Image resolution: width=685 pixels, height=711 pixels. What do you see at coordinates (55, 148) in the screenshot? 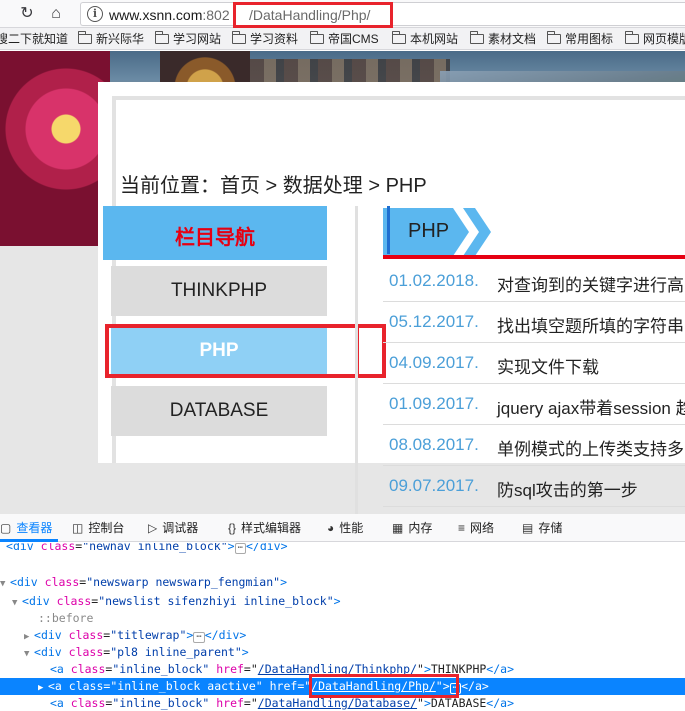
I see `banner-decoration` at bounding box center [55, 148].